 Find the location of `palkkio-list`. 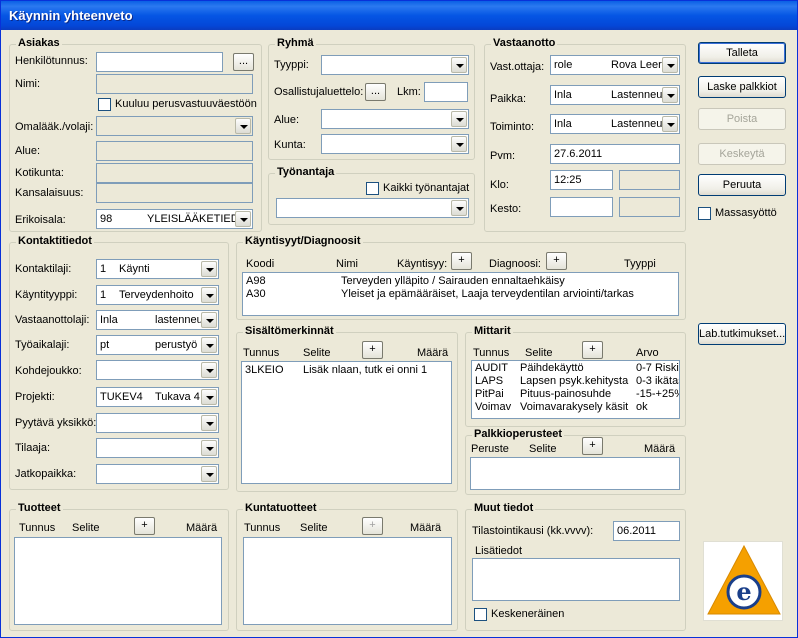

palkkio-list is located at coordinates (575, 473).